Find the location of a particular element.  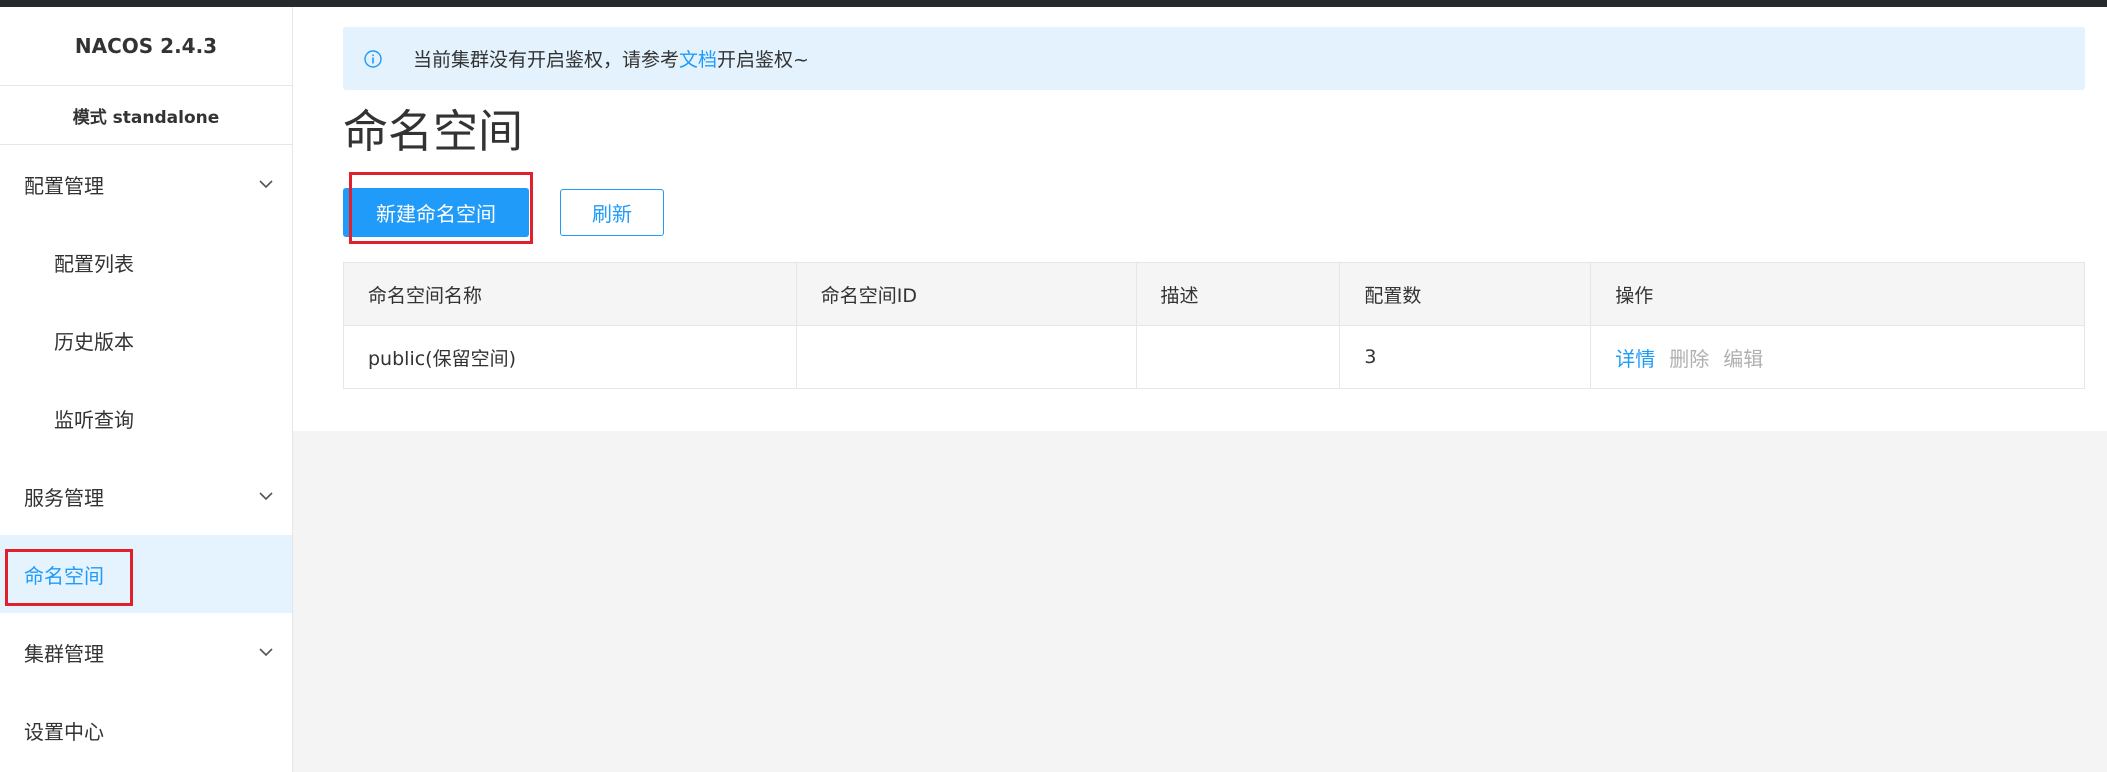

create-namespace-button: 新建命名空间 is located at coordinates (436, 212).